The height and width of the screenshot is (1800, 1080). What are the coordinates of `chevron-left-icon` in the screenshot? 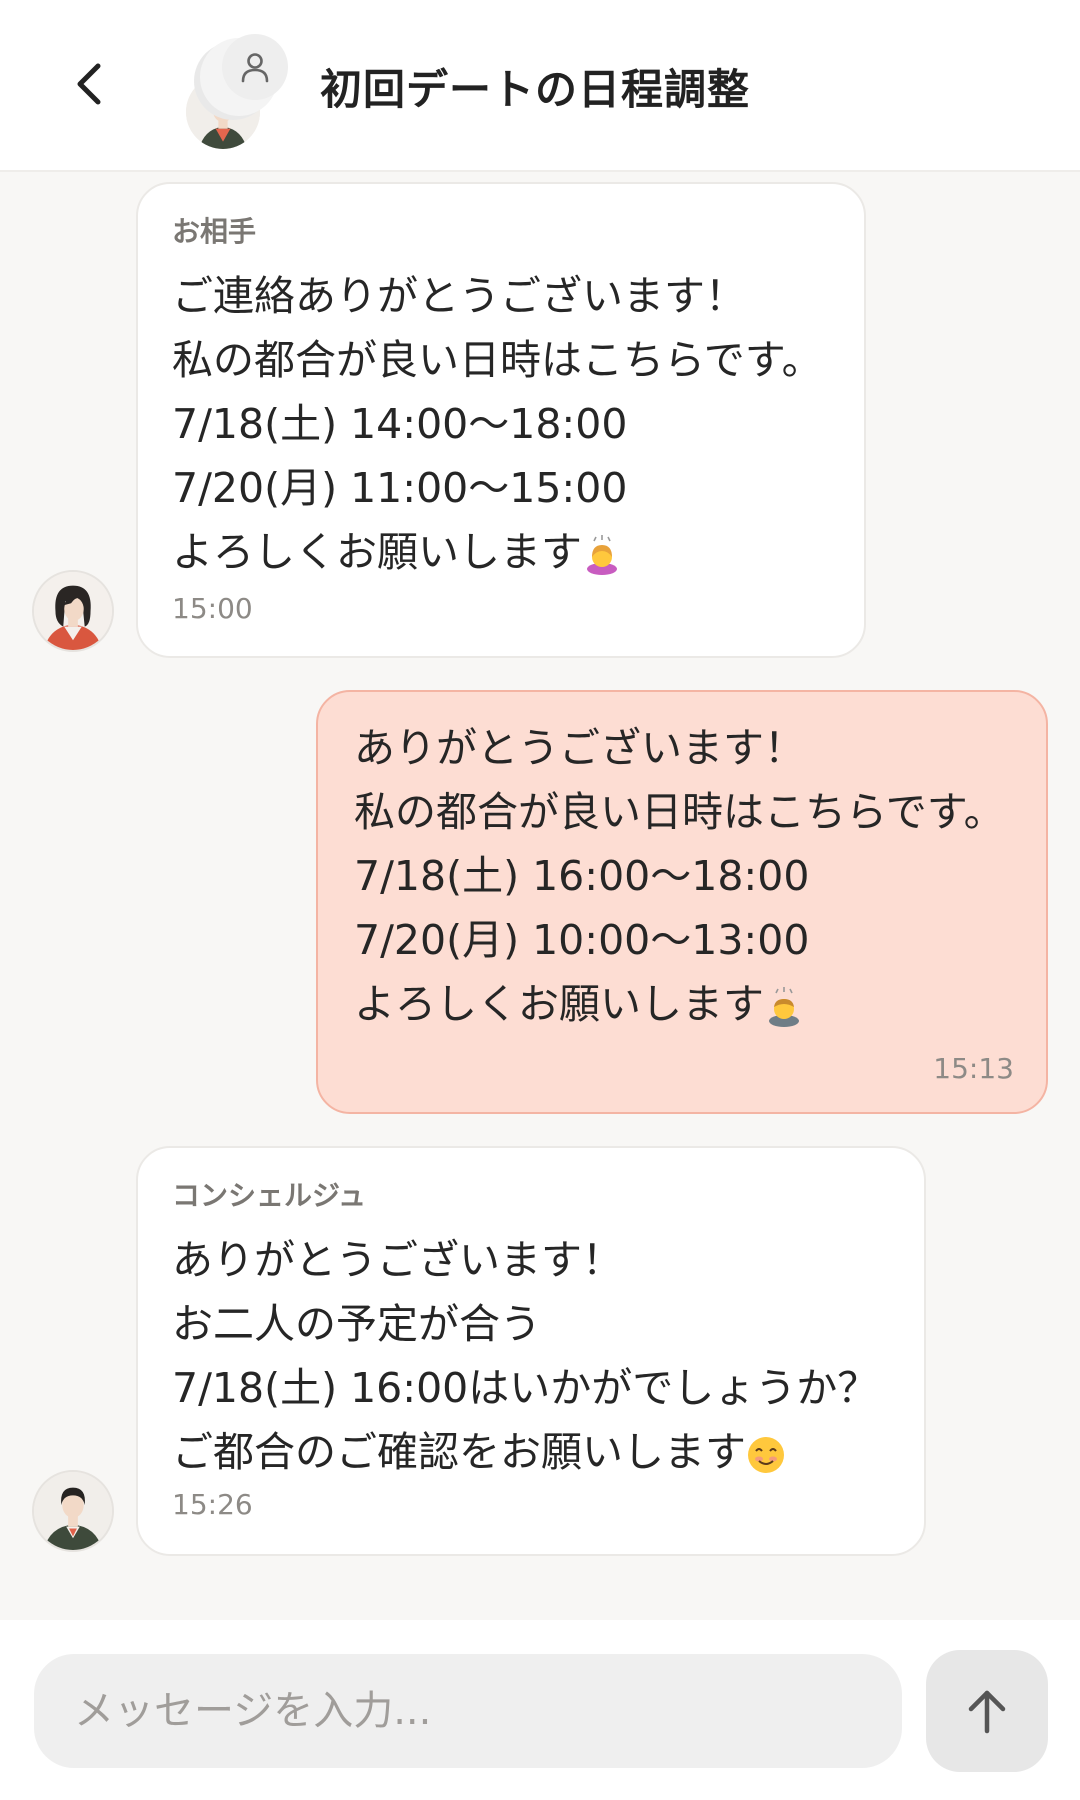 It's located at (89, 84).